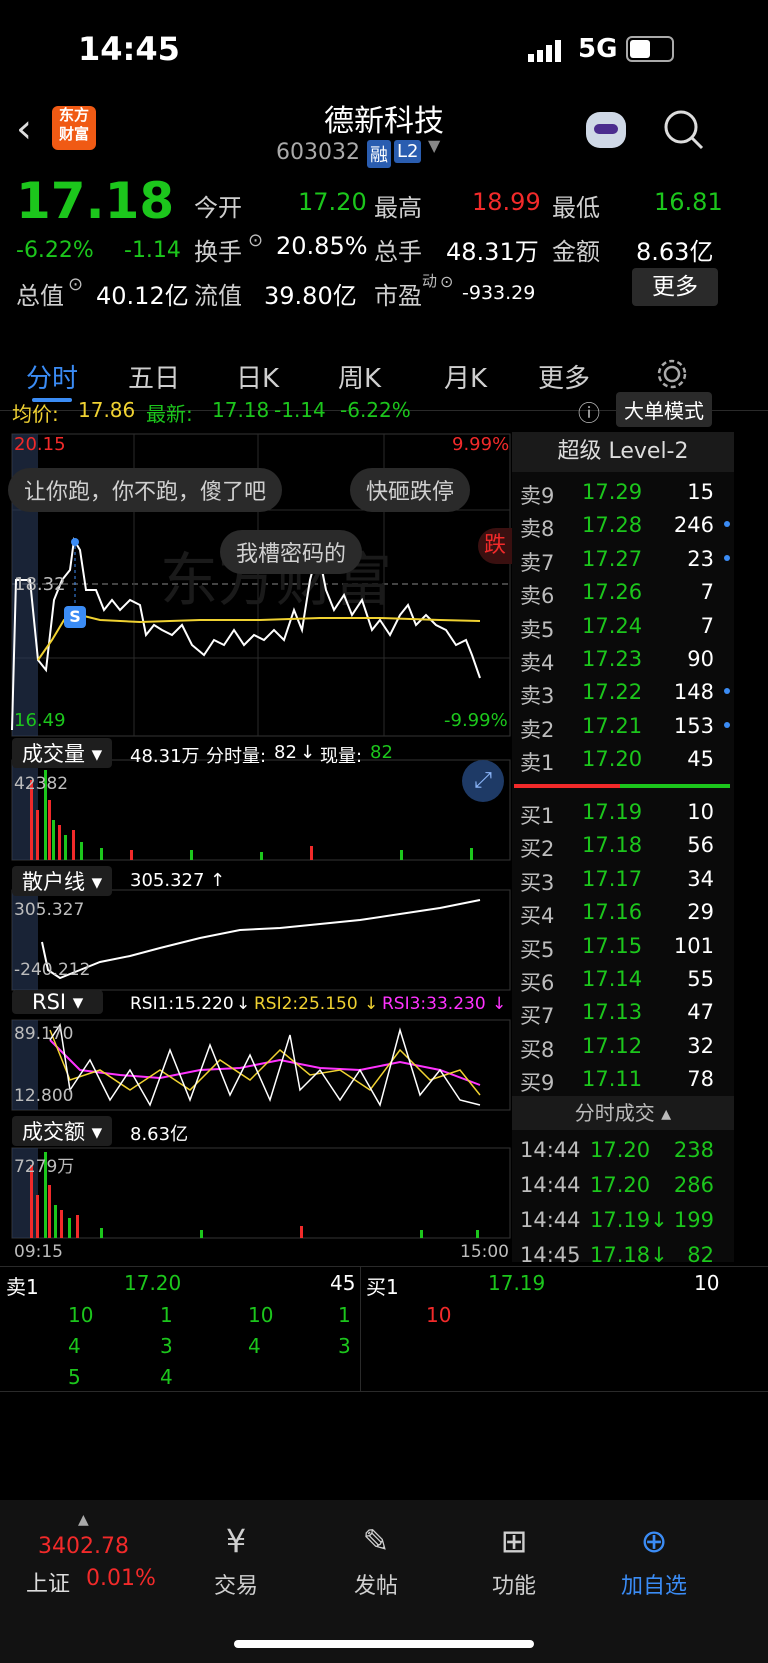  What do you see at coordinates (623, 760) in the screenshot?
I see `asks-row: 卖1 17.20 45` at bounding box center [623, 760].